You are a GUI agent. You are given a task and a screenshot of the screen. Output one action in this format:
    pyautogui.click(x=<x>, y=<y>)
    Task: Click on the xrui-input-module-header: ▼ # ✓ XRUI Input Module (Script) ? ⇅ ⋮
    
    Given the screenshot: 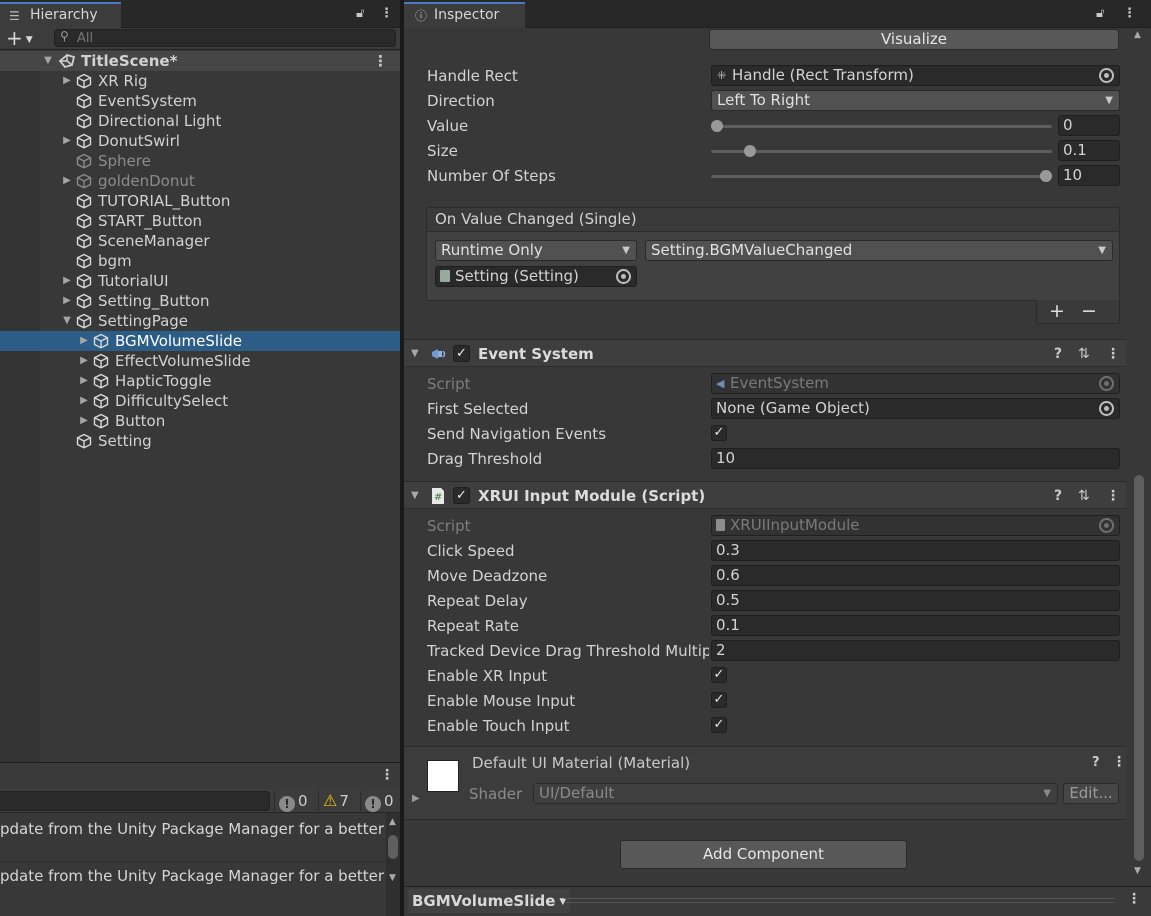 What is the action you would take?
    pyautogui.click(x=765, y=495)
    